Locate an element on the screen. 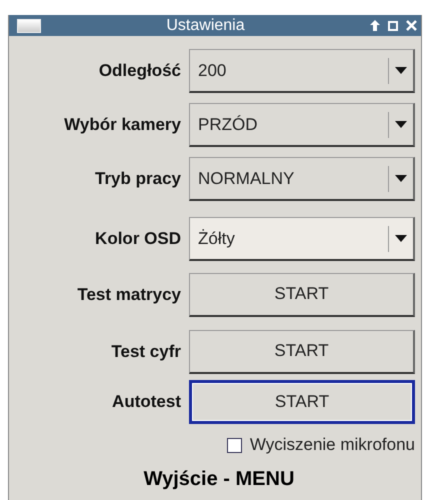 The height and width of the screenshot is (500, 425). maximize-icon is located at coordinates (393, 25).